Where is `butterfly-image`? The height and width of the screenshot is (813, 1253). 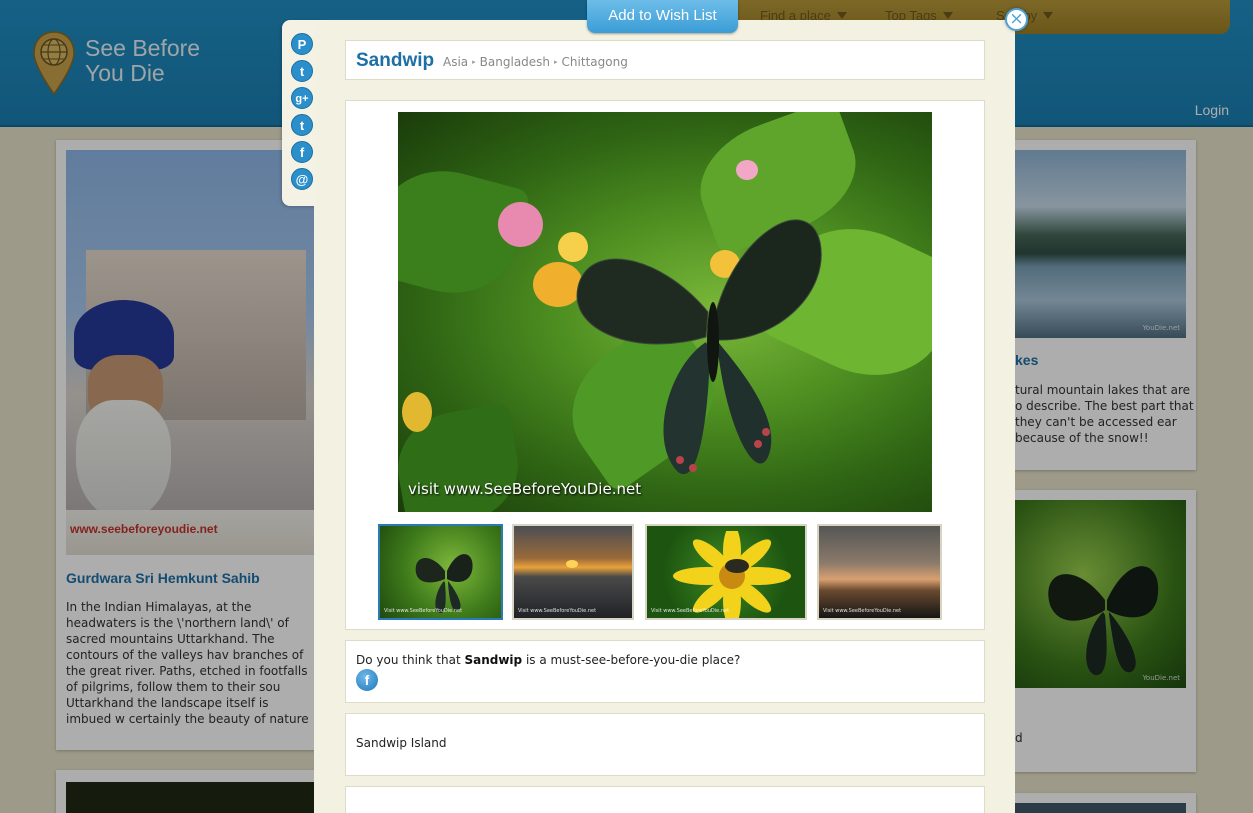
butterfly-image is located at coordinates (699, 347).